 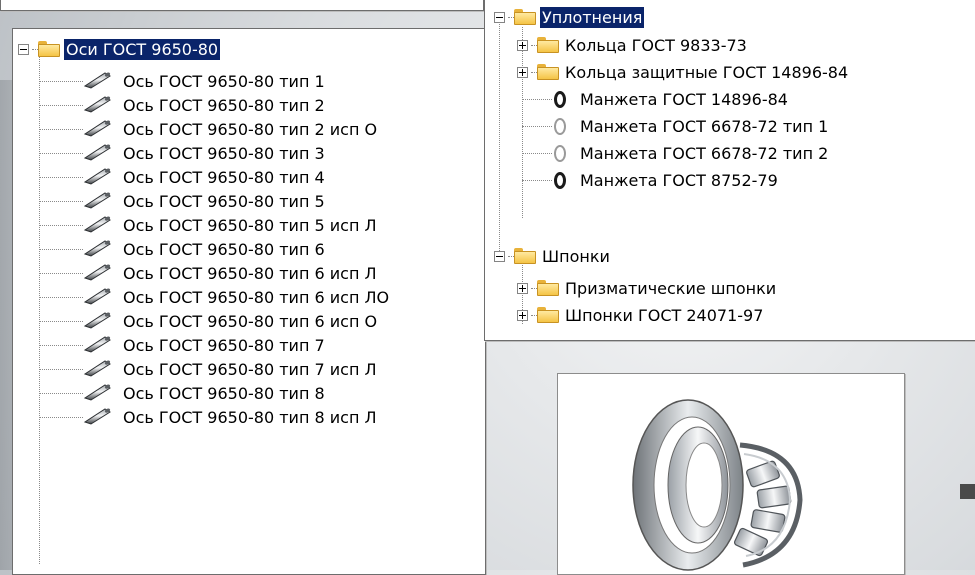 I want to click on tree-item-axle: Ось ГОСТ 9650-80 тип 4, so click(x=183, y=177).